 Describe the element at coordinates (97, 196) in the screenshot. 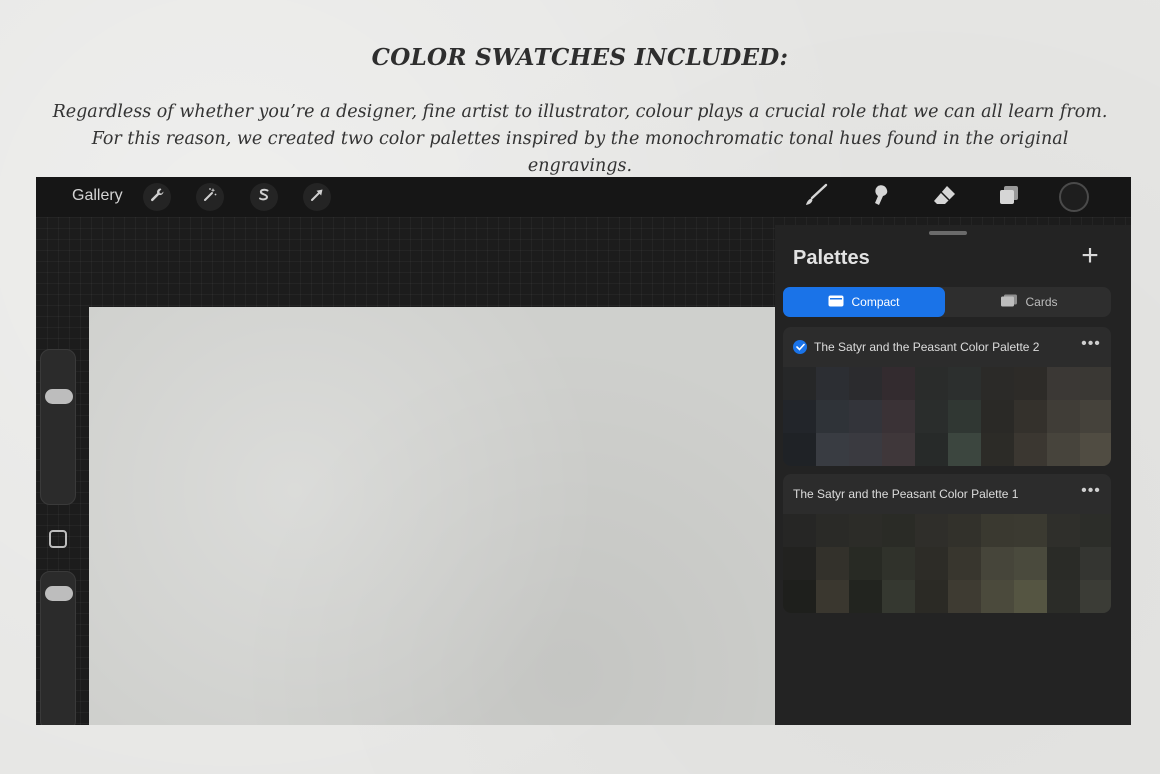

I see `gallery-button: Gallery` at that location.